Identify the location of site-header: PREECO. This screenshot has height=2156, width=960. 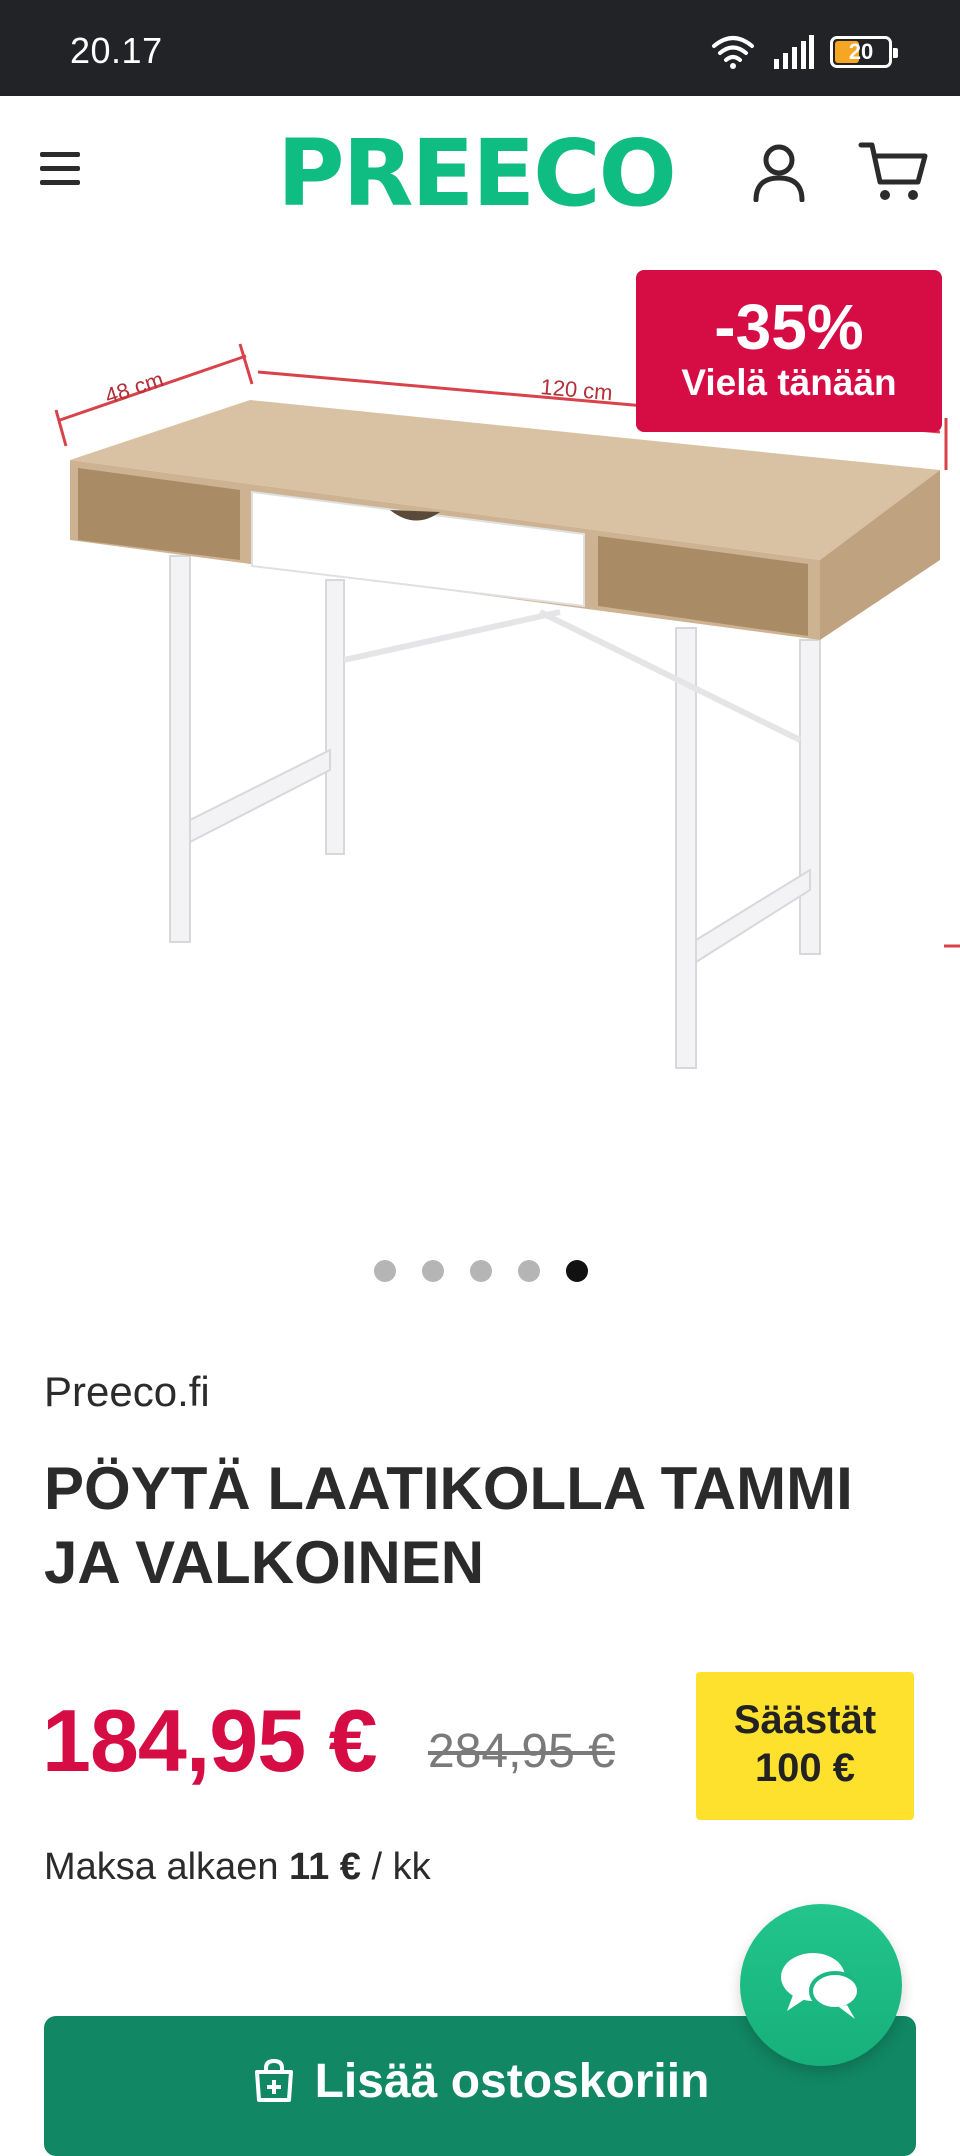
(480, 174).